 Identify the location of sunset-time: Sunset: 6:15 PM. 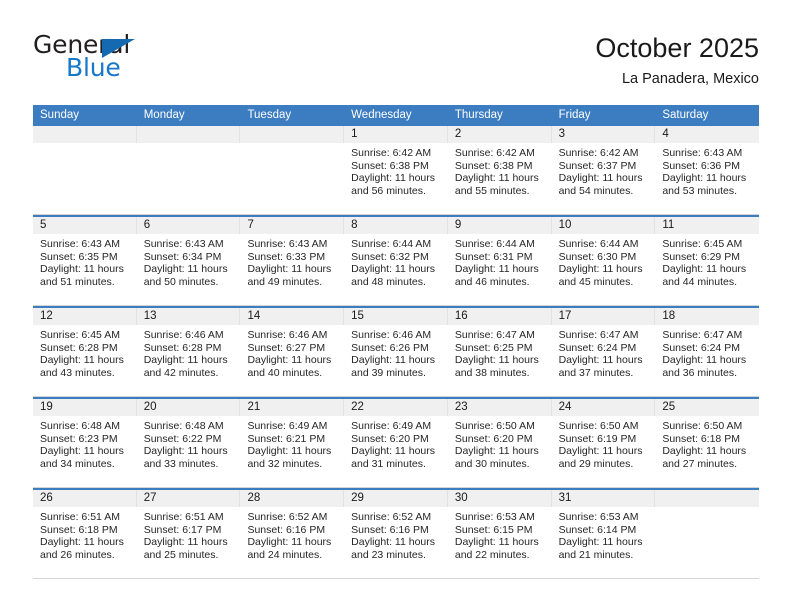
(493, 529).